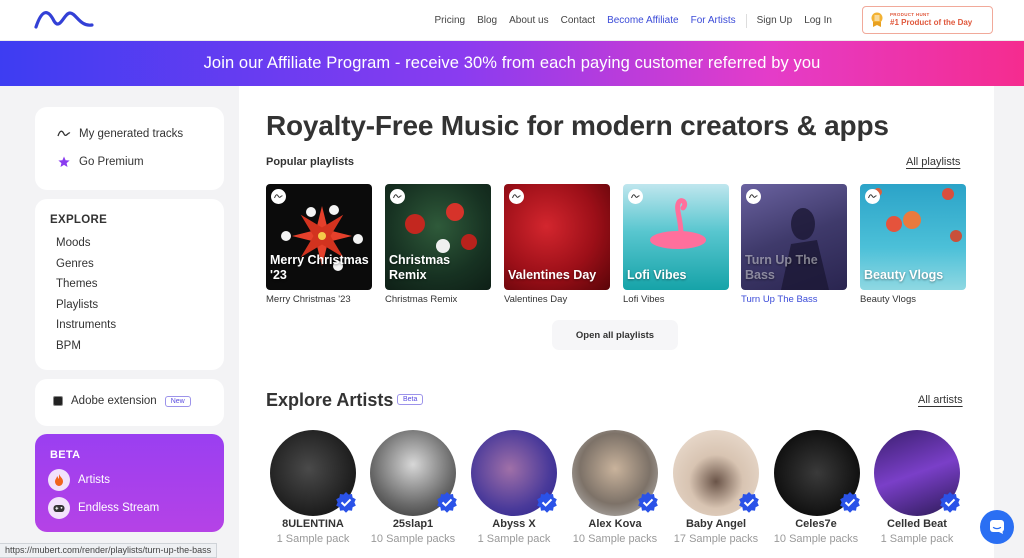 This screenshot has height=558, width=1024. Describe the element at coordinates (410, 399) in the screenshot. I see `beta-tag: Beta` at that location.